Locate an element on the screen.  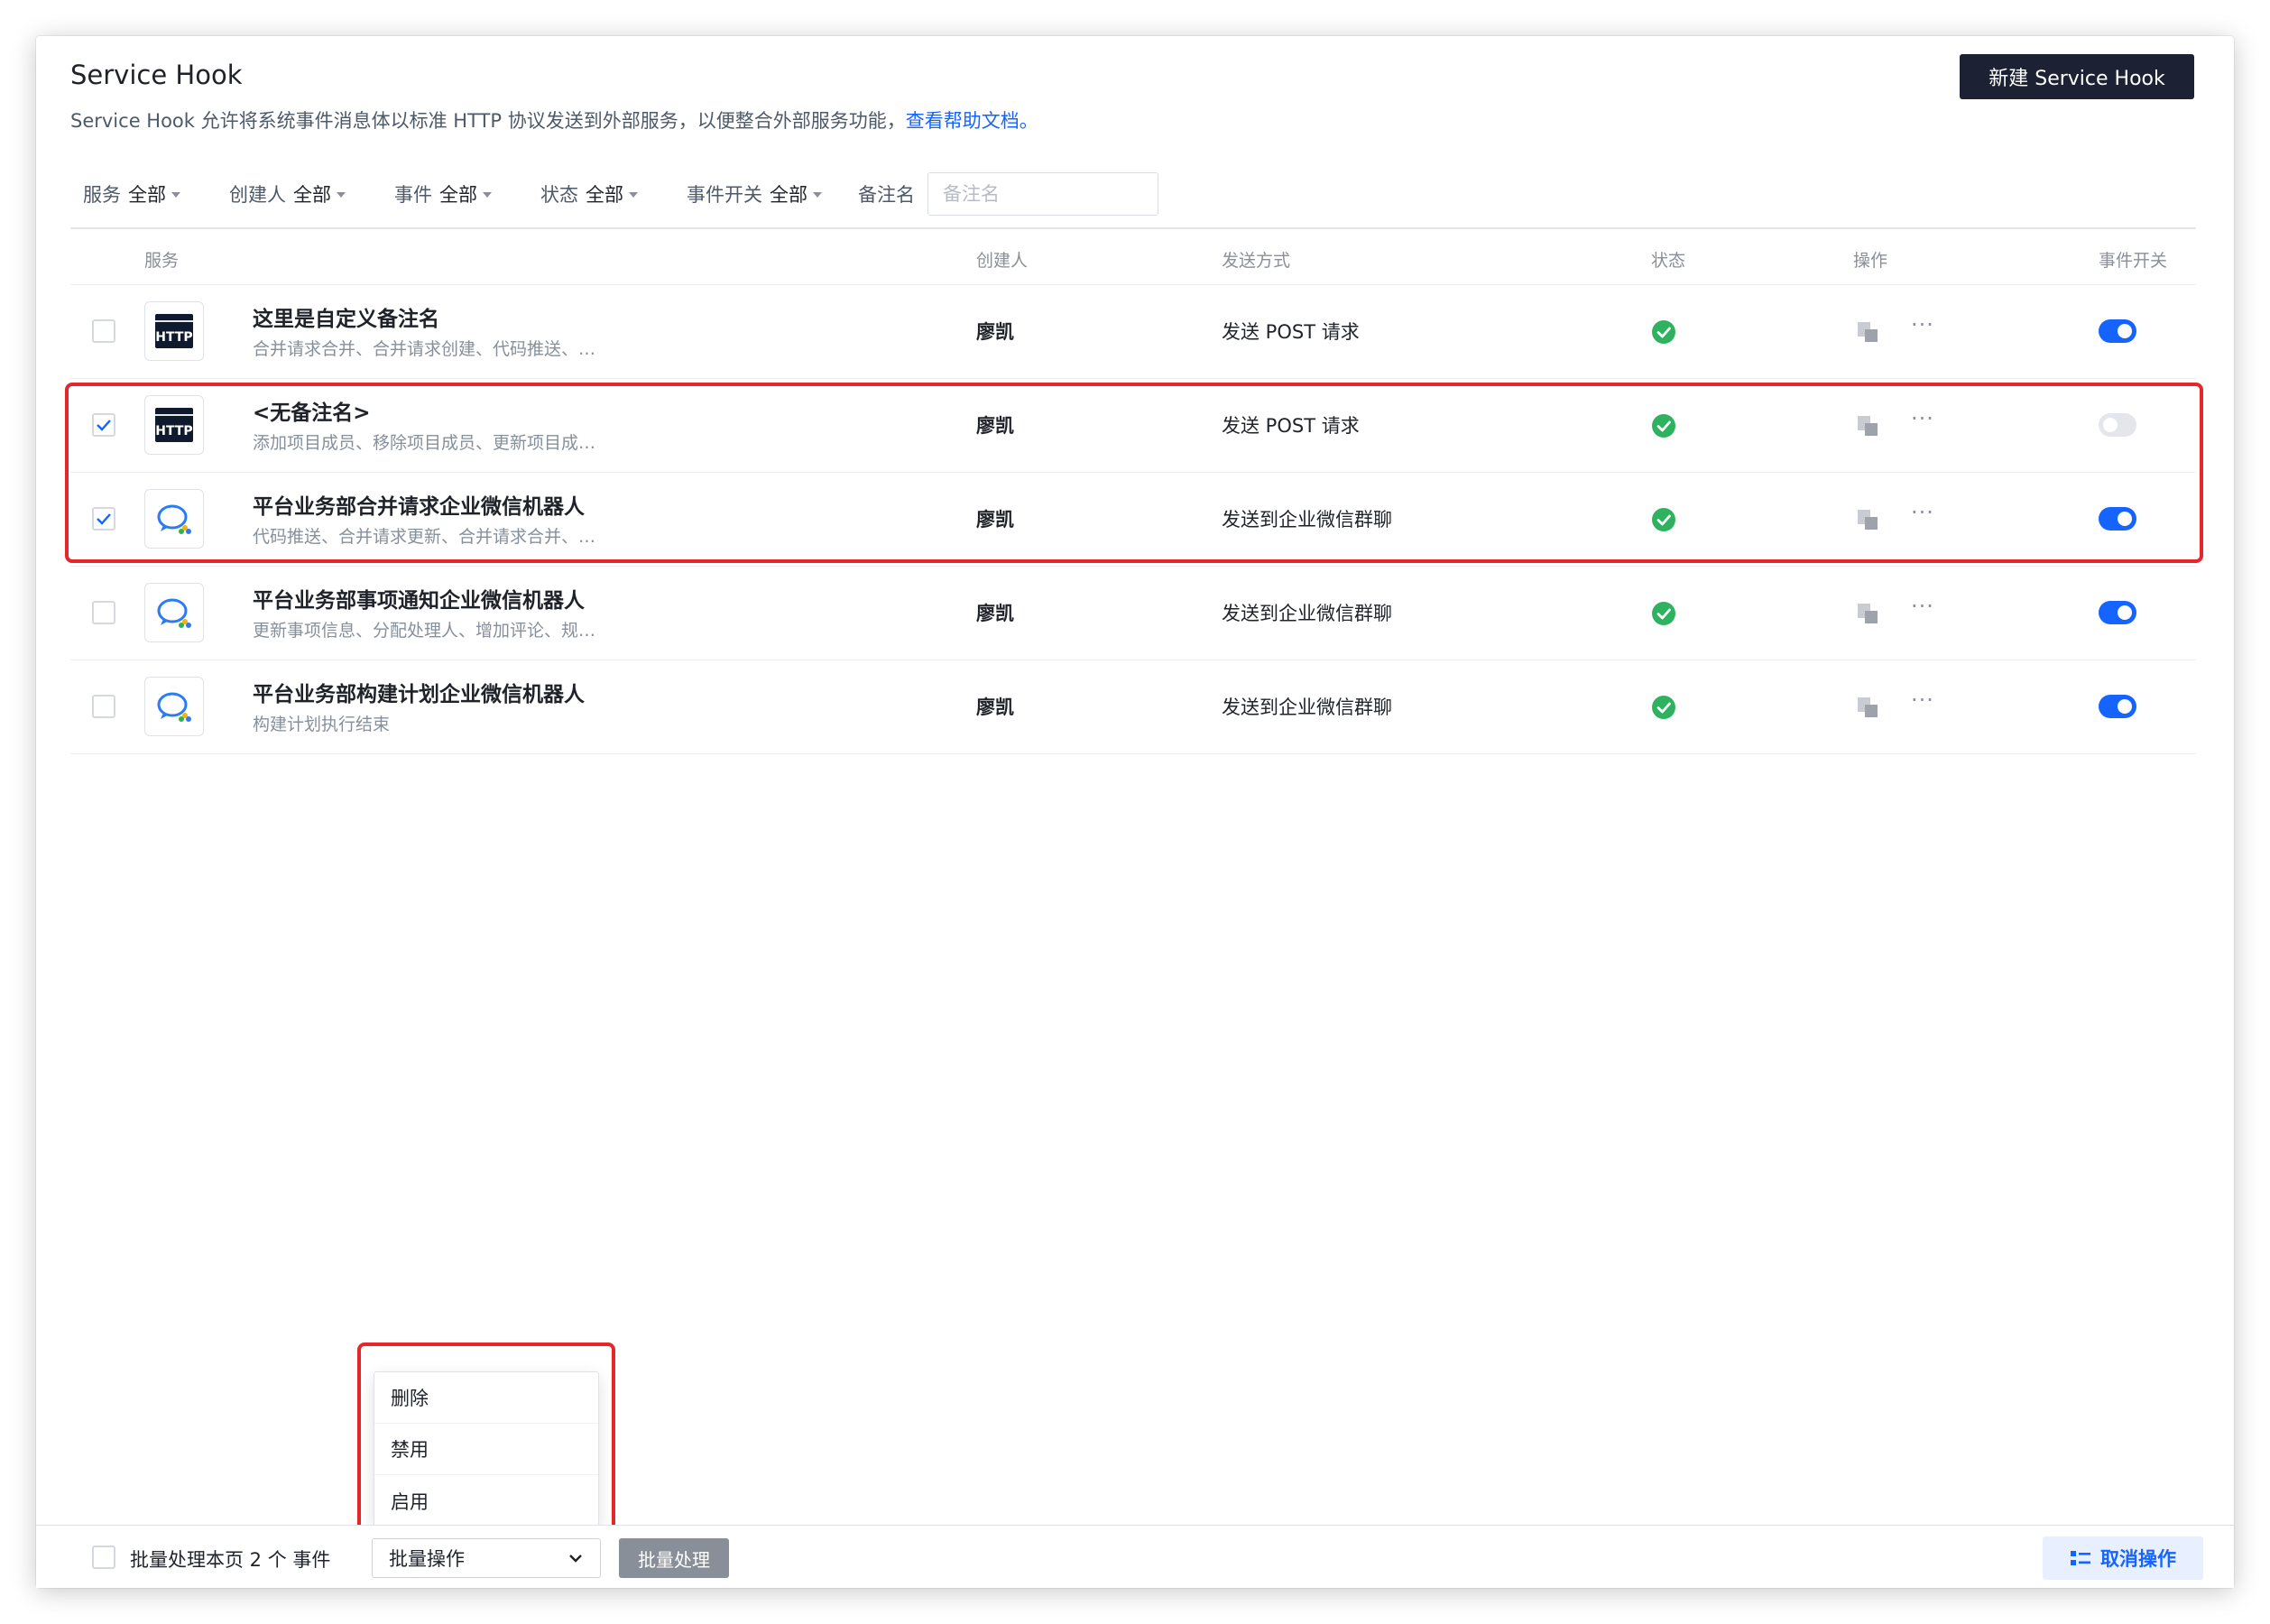
column-actions: 操作 is located at coordinates (1870, 261).